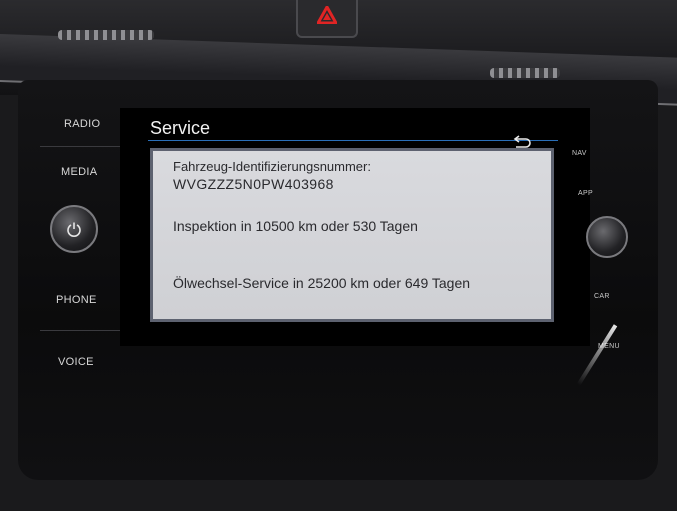 Image resolution: width=677 pixels, height=511 pixels. What do you see at coordinates (180, 128) in the screenshot?
I see `page-title: Service` at bounding box center [180, 128].